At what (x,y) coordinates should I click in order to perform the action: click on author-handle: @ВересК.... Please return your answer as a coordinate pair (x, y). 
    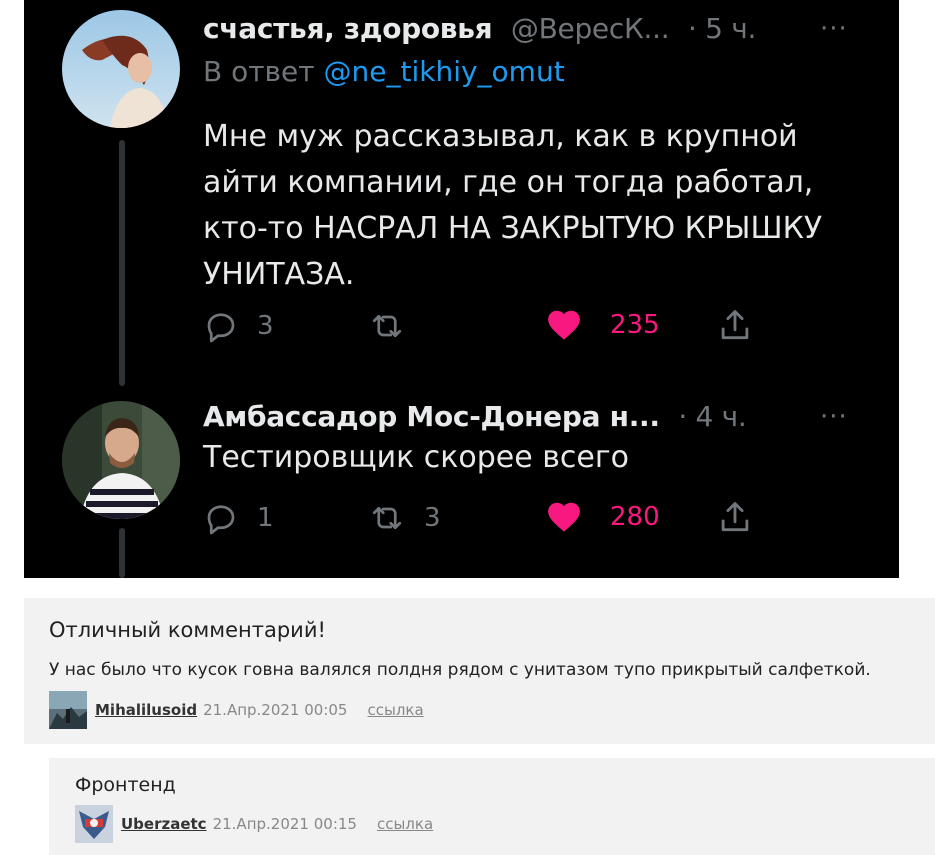
    Looking at the image, I should click on (590, 28).